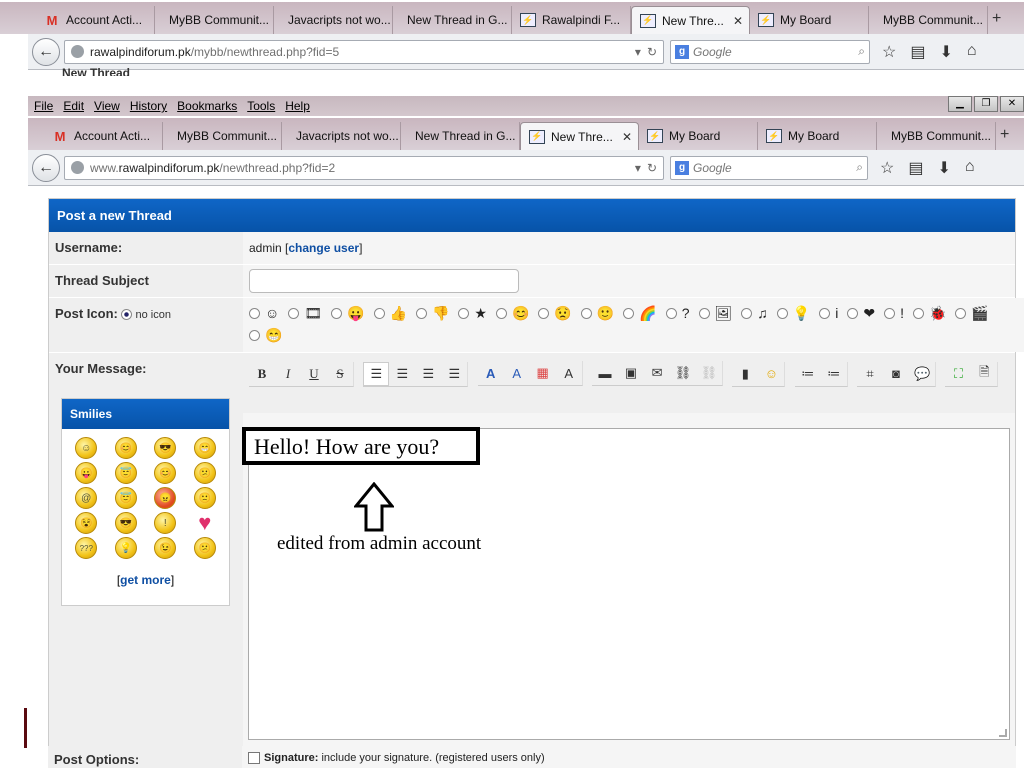 This screenshot has width=1024, height=768. I want to click on smilie-icon: 💡, so click(125, 548).